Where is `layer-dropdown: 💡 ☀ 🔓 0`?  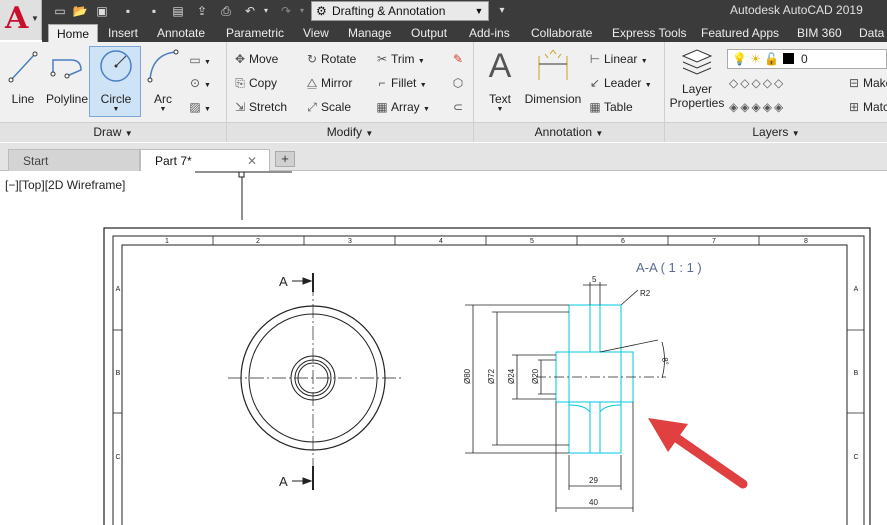
layer-dropdown: 💡 ☀ 🔓 0 is located at coordinates (807, 59).